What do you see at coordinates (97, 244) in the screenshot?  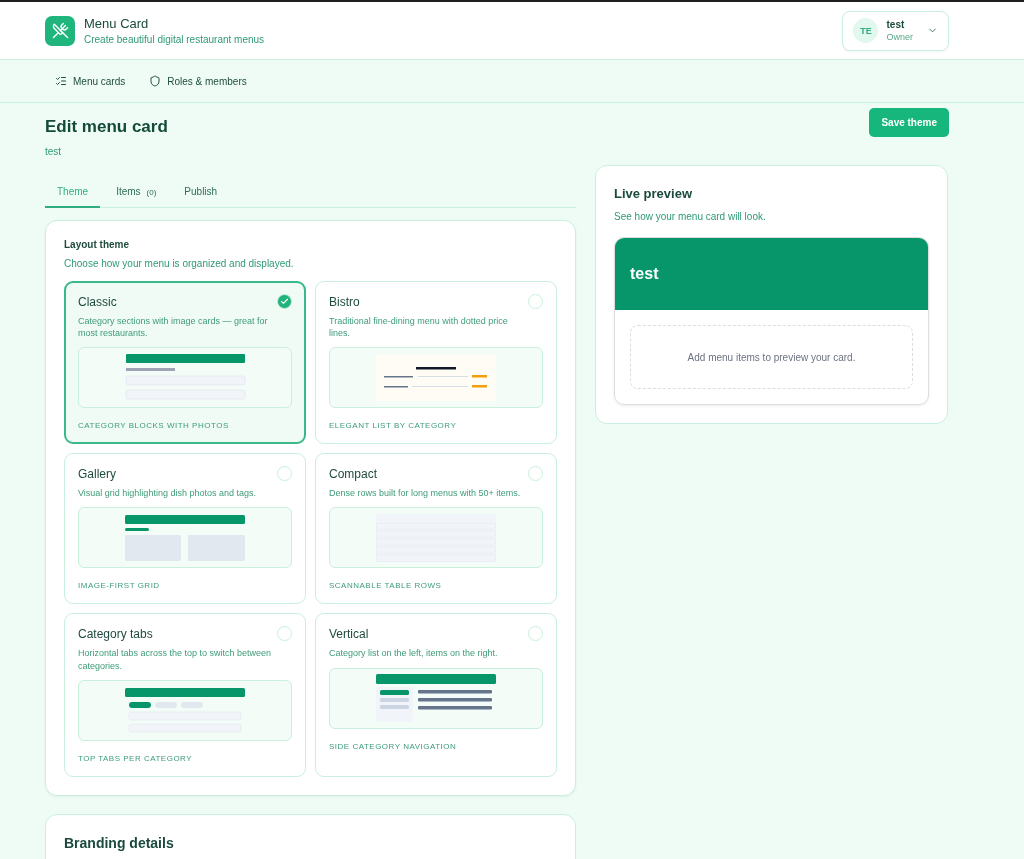 I see `section-title: Layout theme` at bounding box center [97, 244].